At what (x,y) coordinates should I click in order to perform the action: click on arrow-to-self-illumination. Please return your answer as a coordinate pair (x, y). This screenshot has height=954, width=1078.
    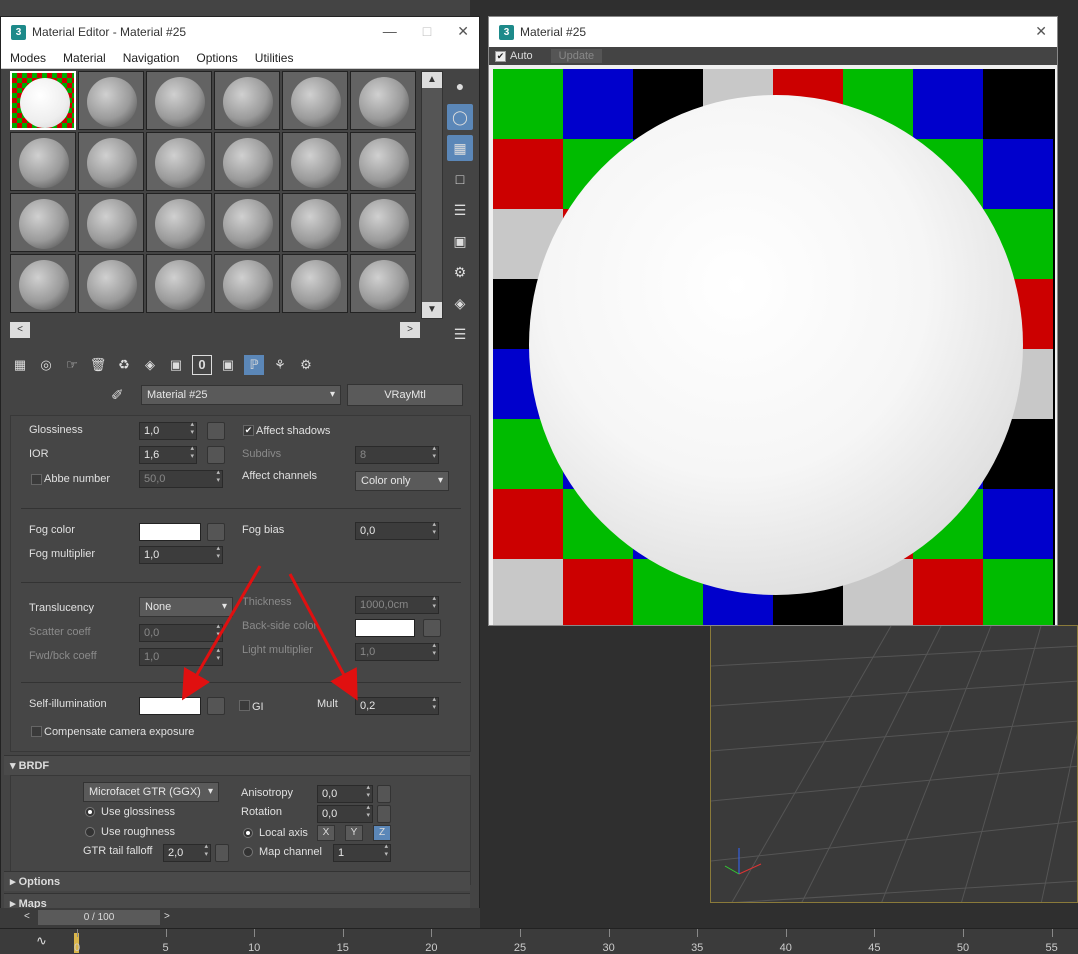
    Looking at the image, I should click on (221, 633).